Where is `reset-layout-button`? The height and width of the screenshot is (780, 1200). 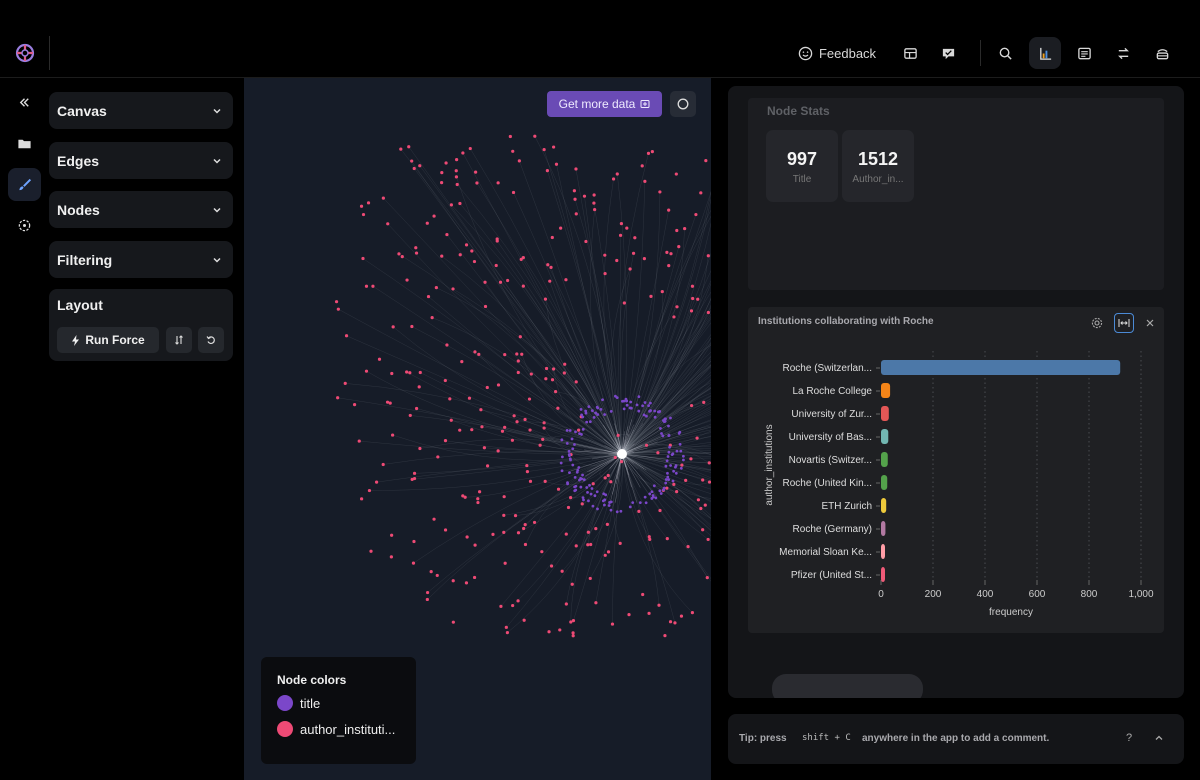
reset-layout-button is located at coordinates (211, 340).